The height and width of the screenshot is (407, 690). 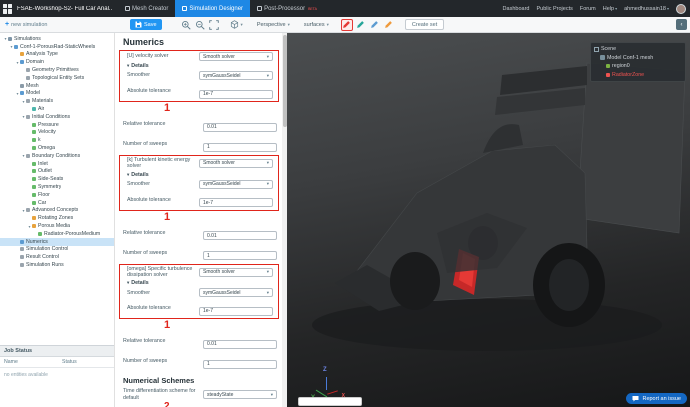 I want to click on viewport-filter-input, so click(x=330, y=401).